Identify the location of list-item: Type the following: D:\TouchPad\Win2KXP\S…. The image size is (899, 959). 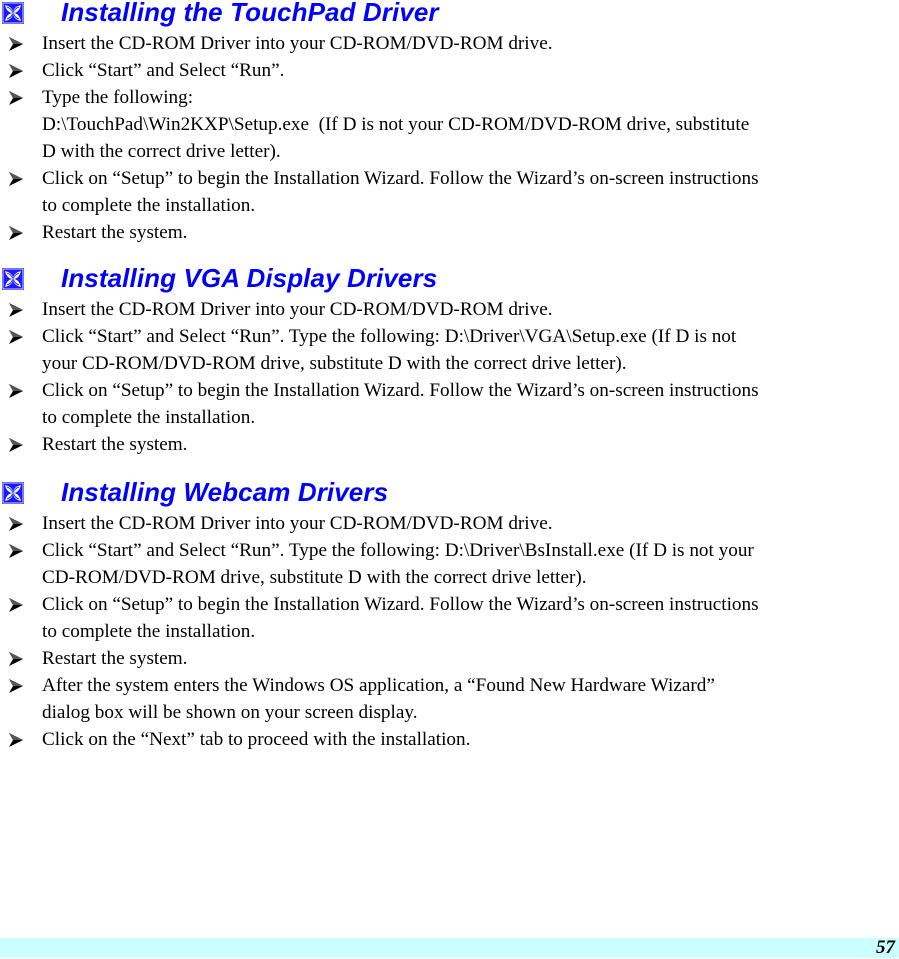
(449, 127).